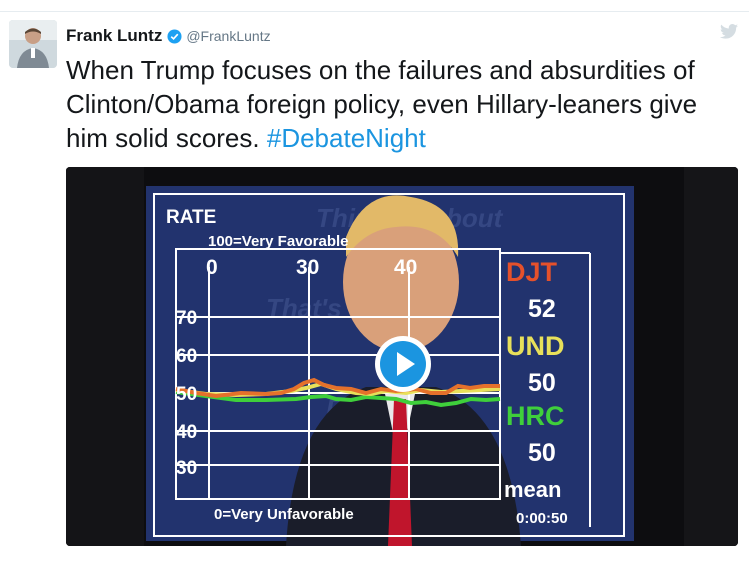 This screenshot has height=561, width=749. I want to click on hashtag-link: #DebateNight, so click(346, 138).